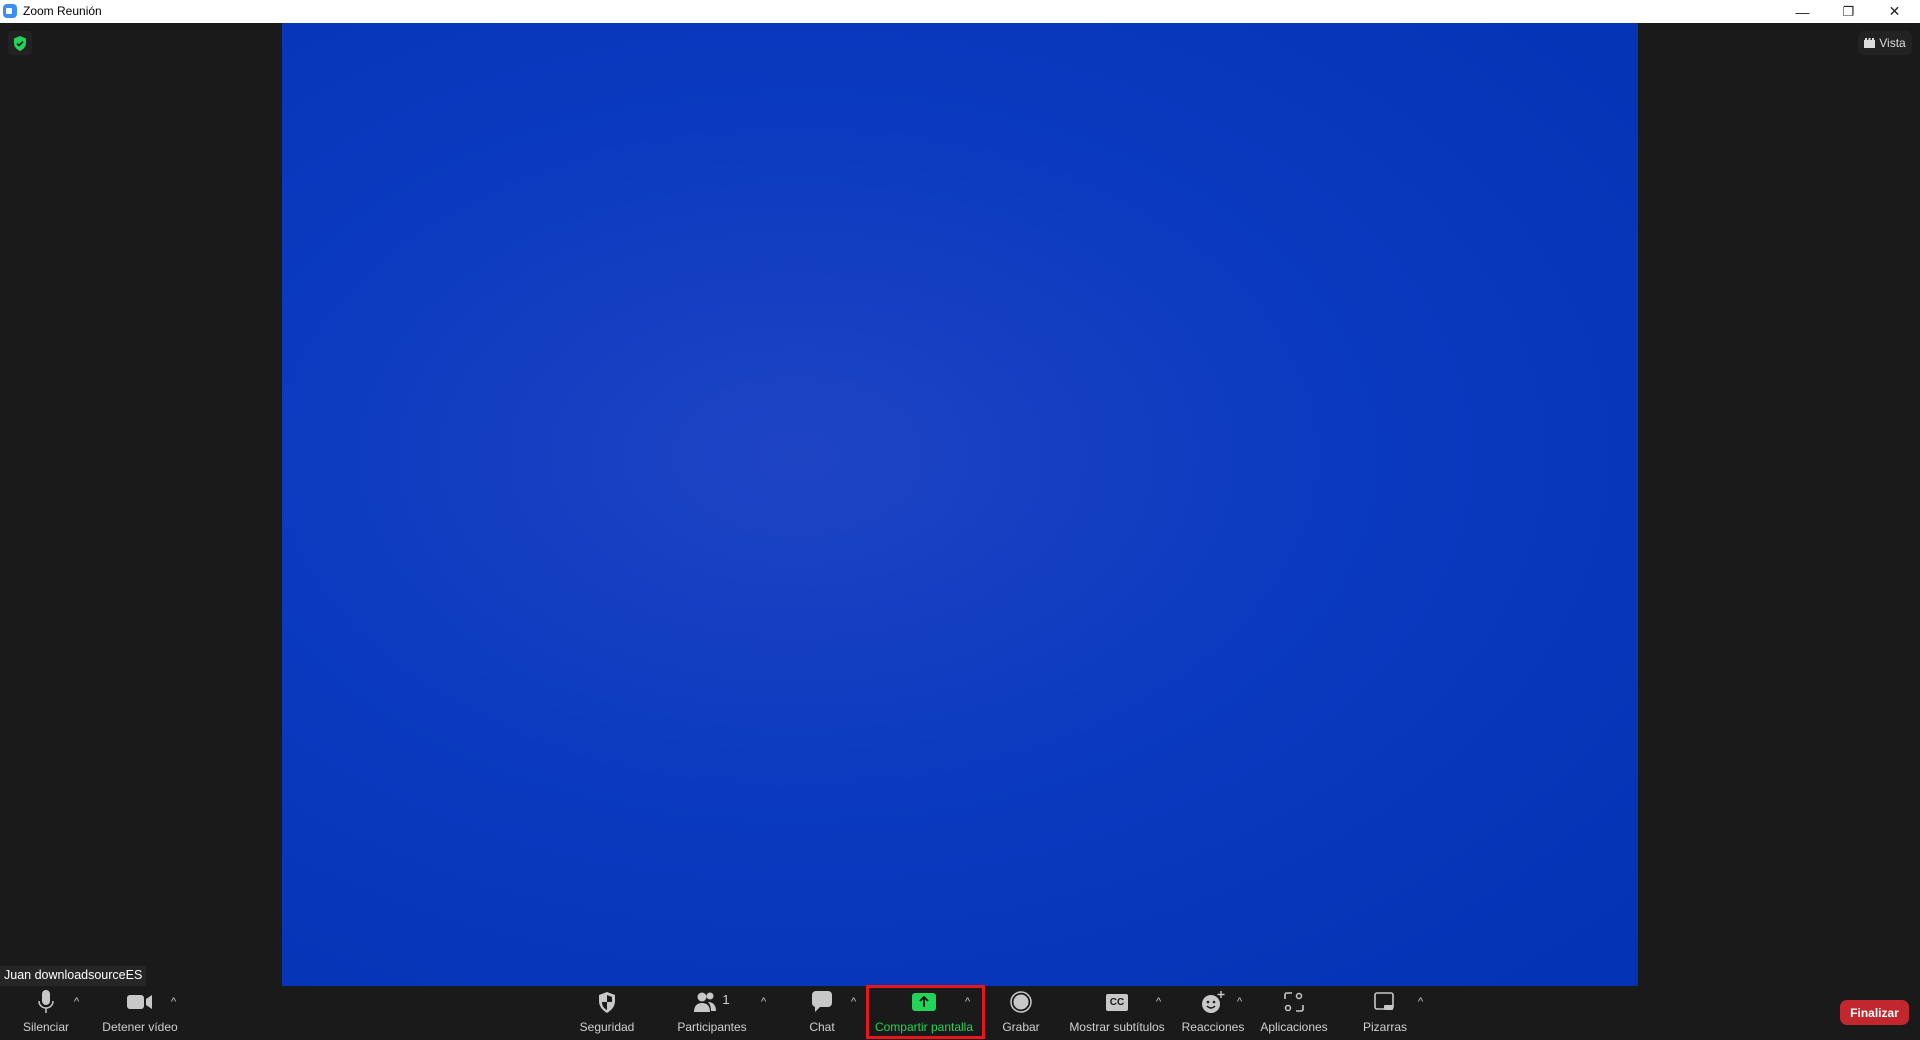  What do you see at coordinates (140, 1027) in the screenshot?
I see `video-label: Detener vídeo` at bounding box center [140, 1027].